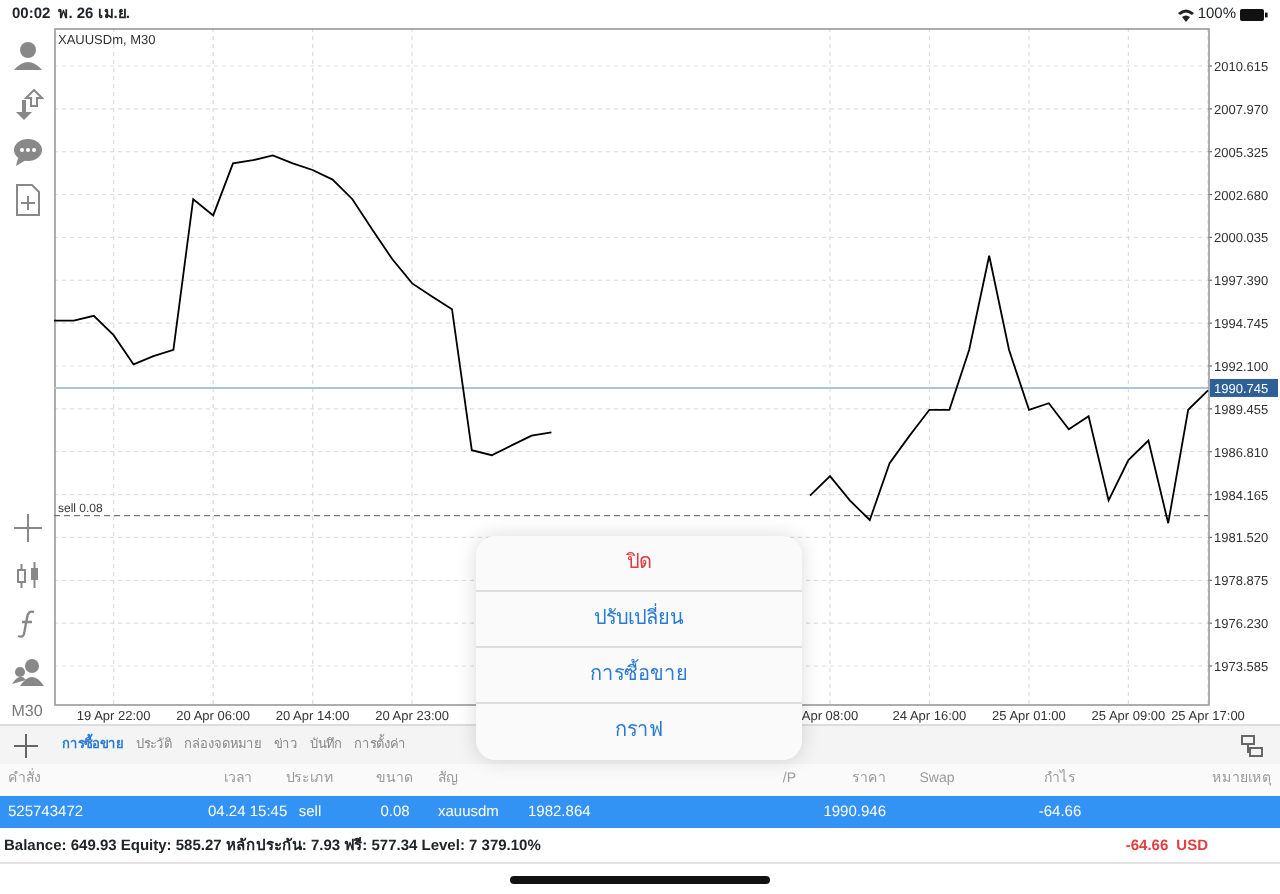 The image size is (1280, 894). What do you see at coordinates (26, 745) in the screenshot?
I see `add-icon` at bounding box center [26, 745].